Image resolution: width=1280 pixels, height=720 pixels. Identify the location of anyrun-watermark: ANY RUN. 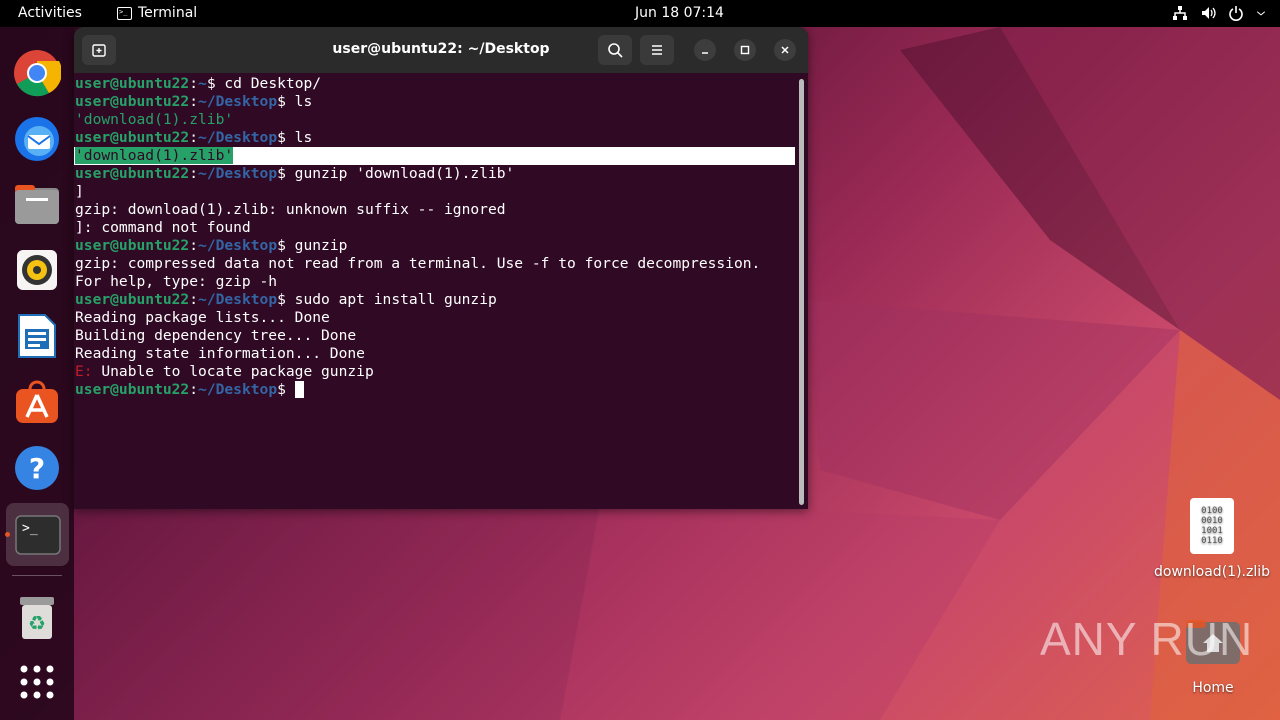
(1147, 639).